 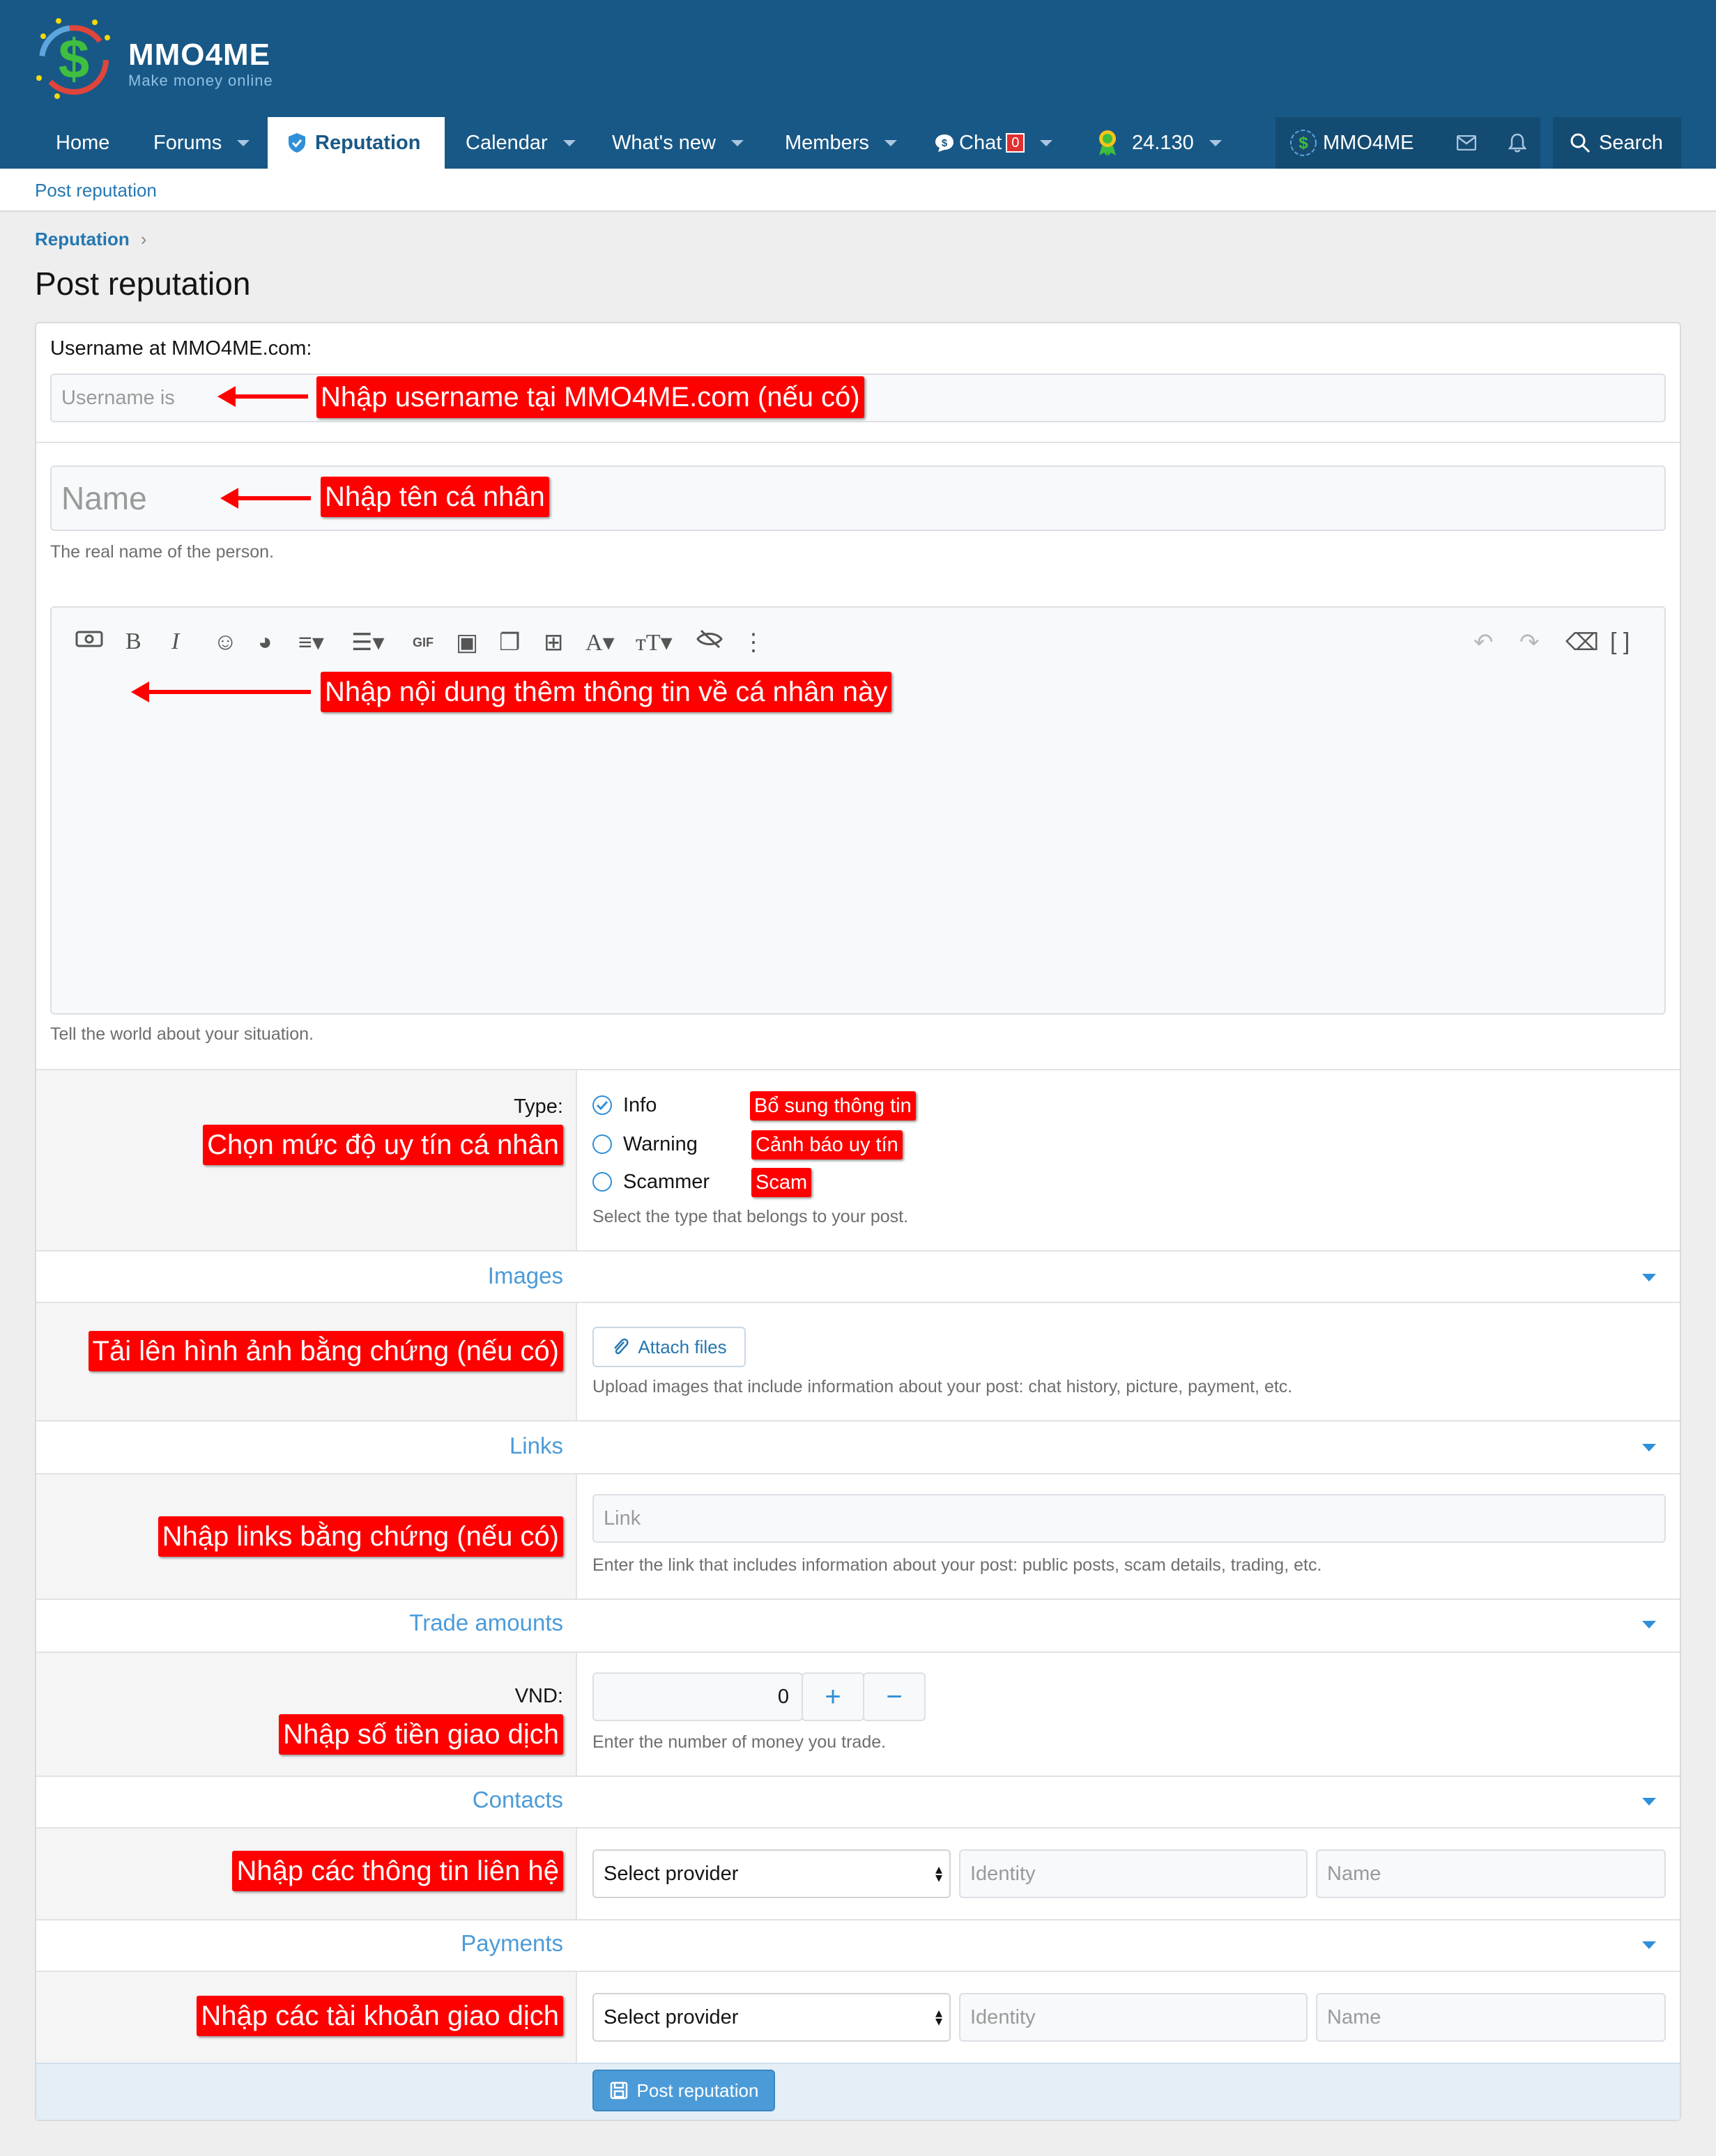 What do you see at coordinates (265, 642) in the screenshot?
I see `toolbar-color-icon: ◕` at bounding box center [265, 642].